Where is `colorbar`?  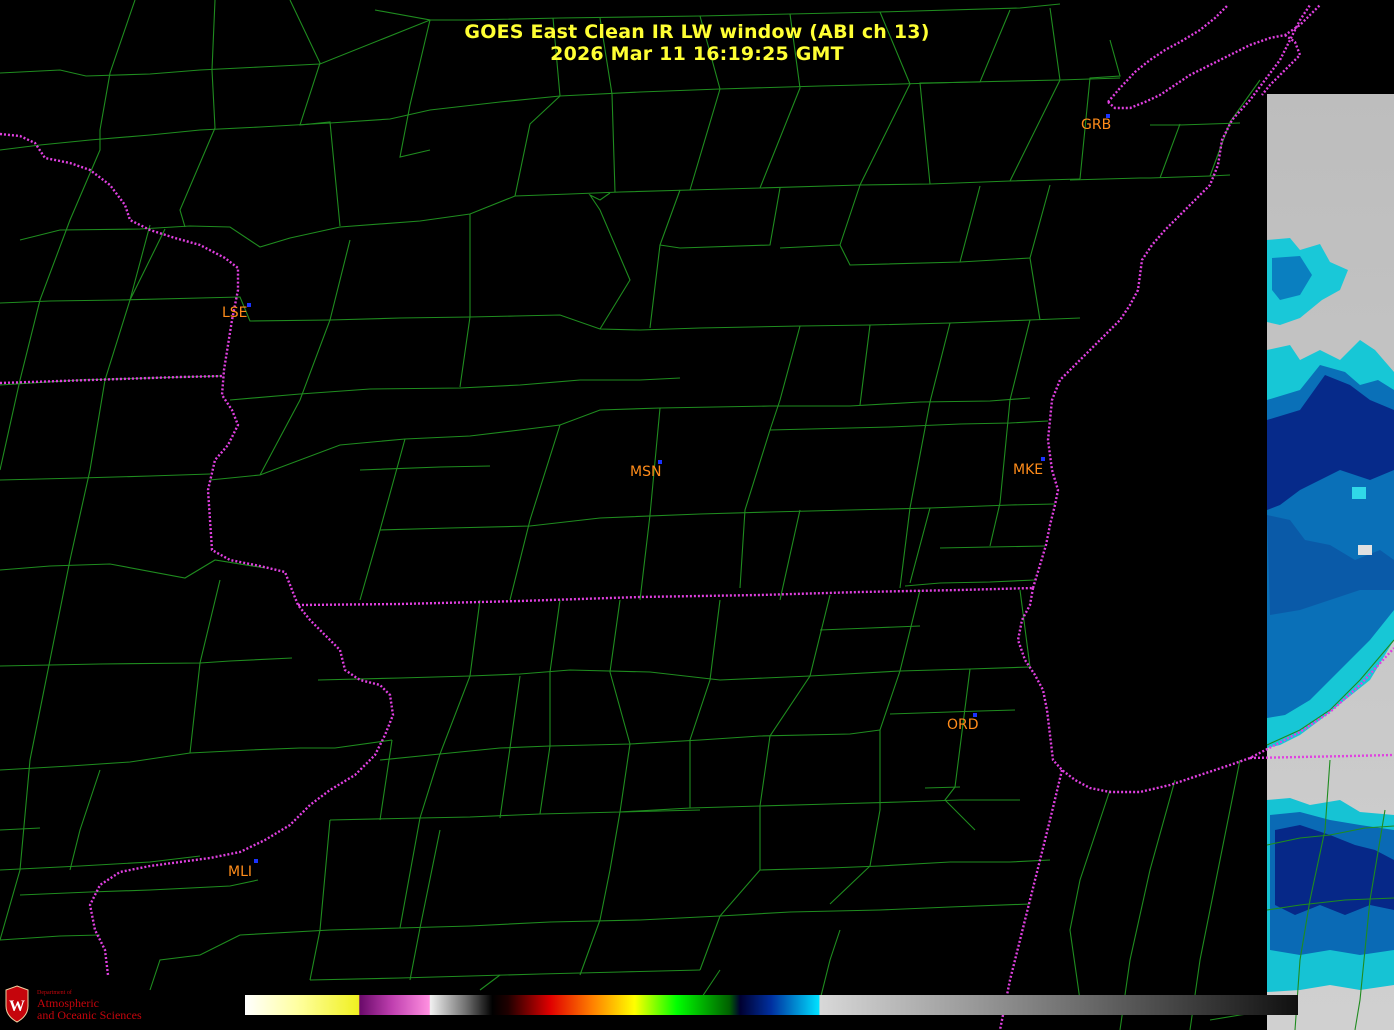 colorbar is located at coordinates (771, 1005).